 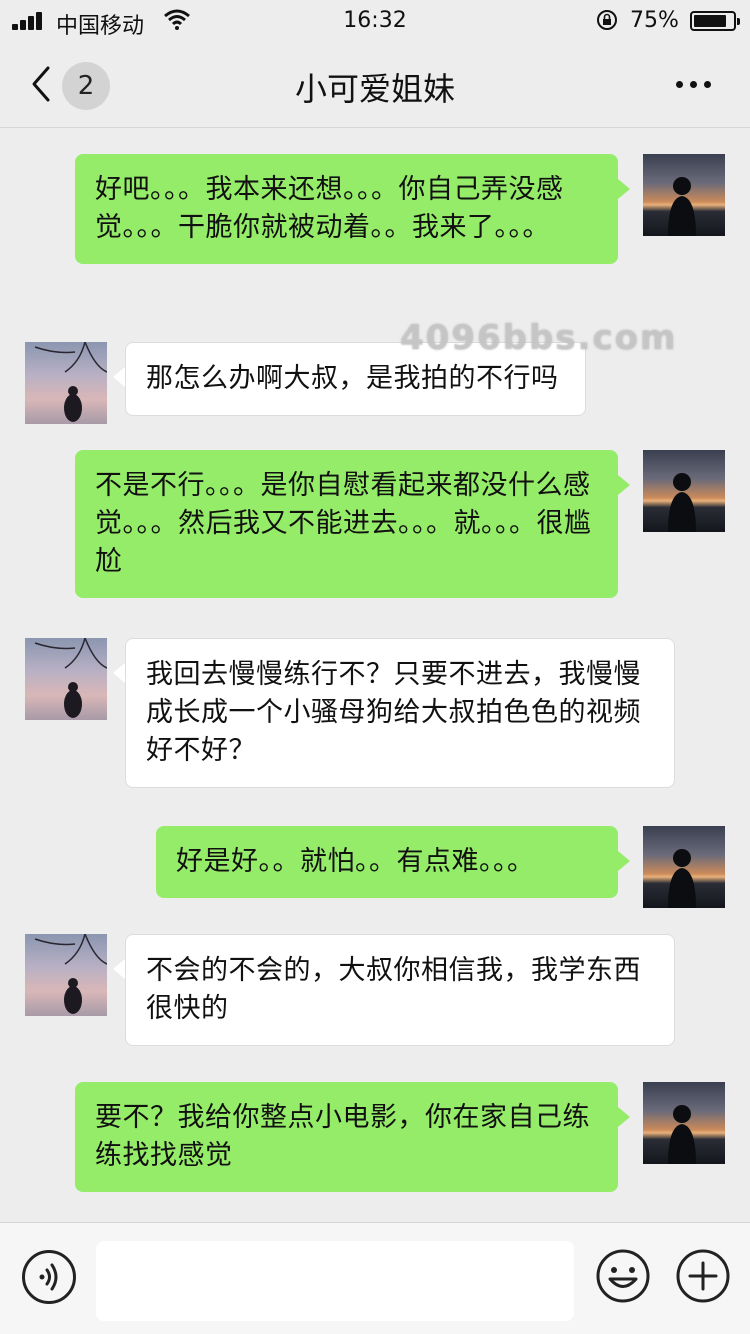 I want to click on message-bubble-sent: 要不？我给你整点小电影，你在家自己练练找找感觉, so click(x=346, y=1137).